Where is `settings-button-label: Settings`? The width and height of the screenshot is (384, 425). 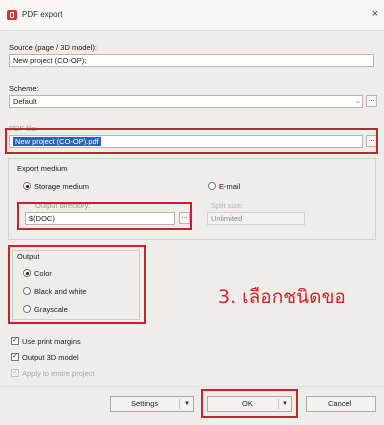
settings-button-label: Settings is located at coordinates (145, 403).